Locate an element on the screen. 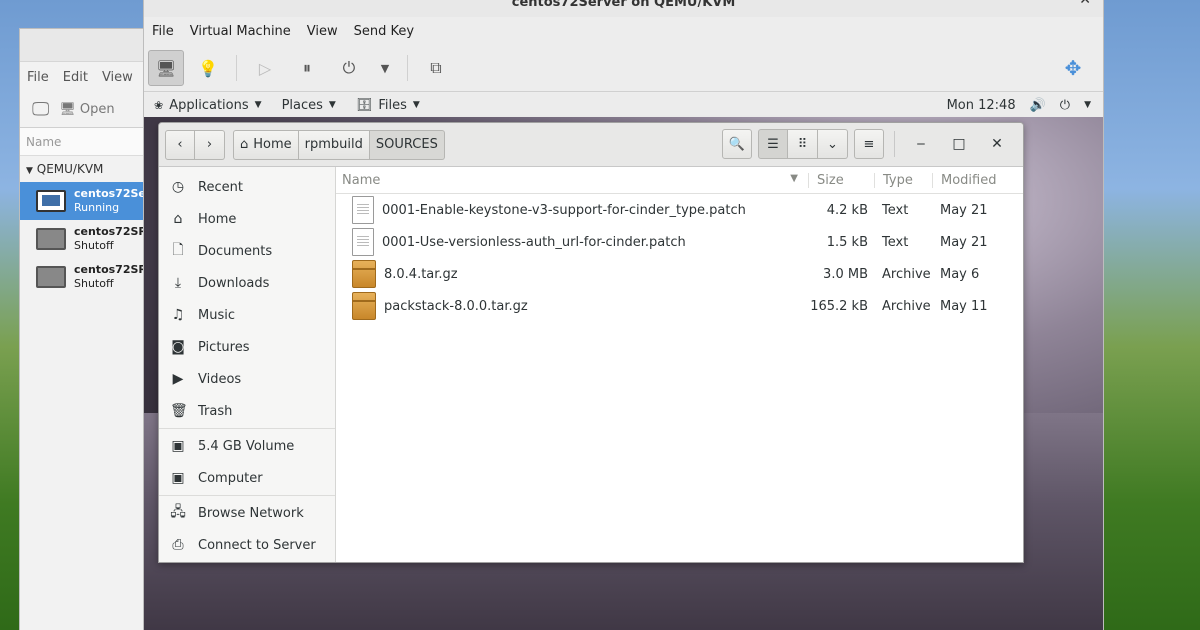 The height and width of the screenshot is (630, 1200). vm-row: centos72Ser Running is located at coordinates (89, 201).